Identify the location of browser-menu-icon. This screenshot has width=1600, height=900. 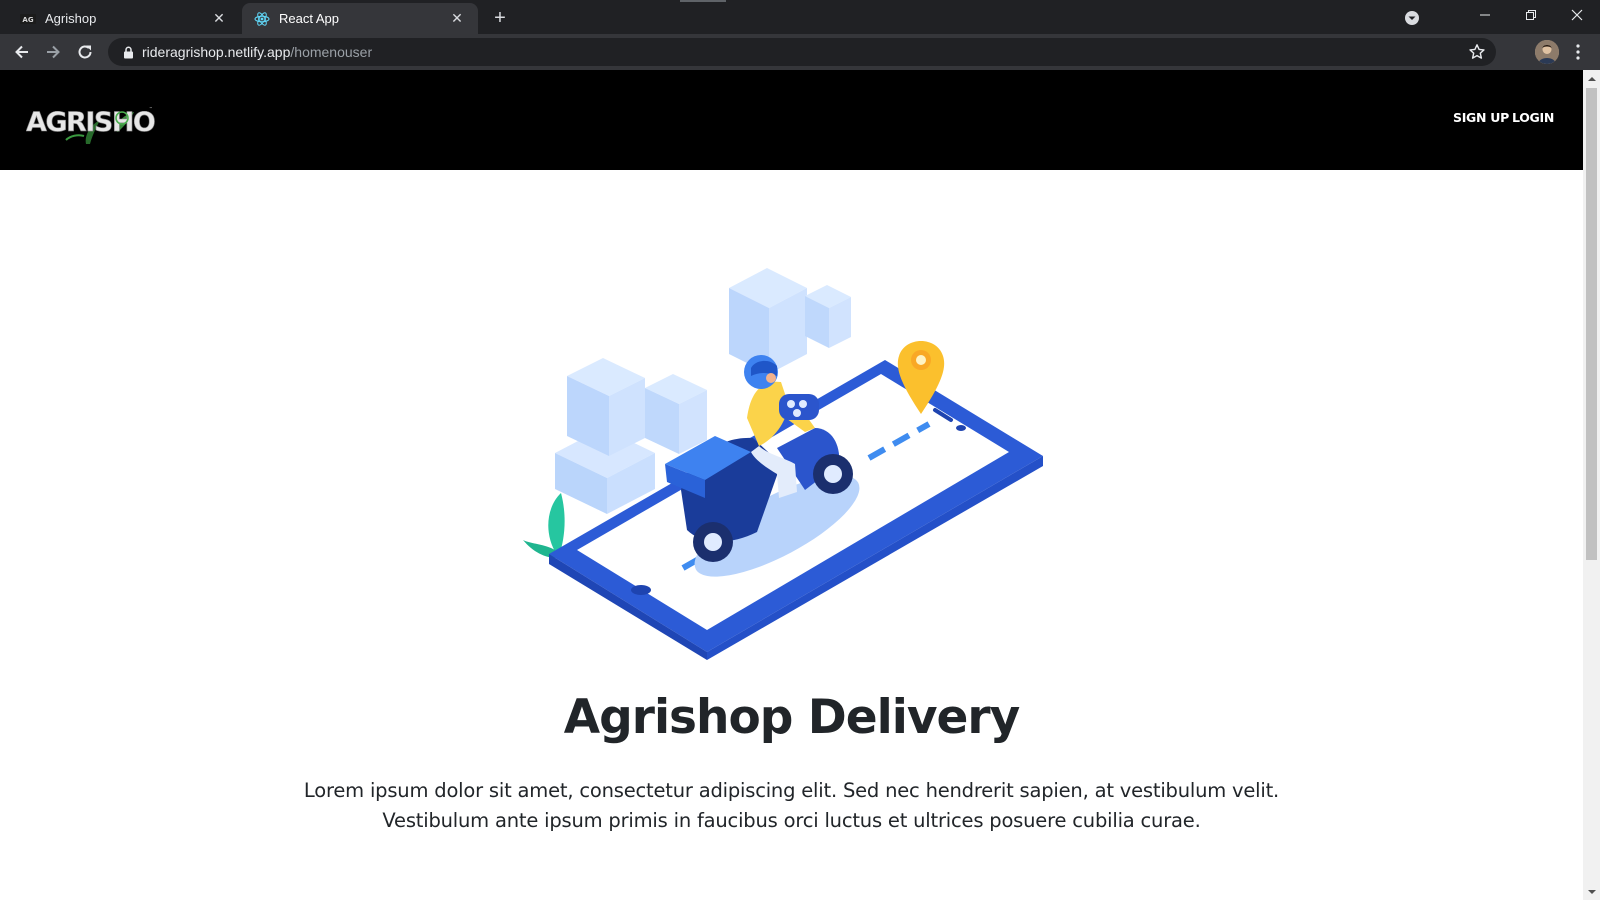
(1578, 52).